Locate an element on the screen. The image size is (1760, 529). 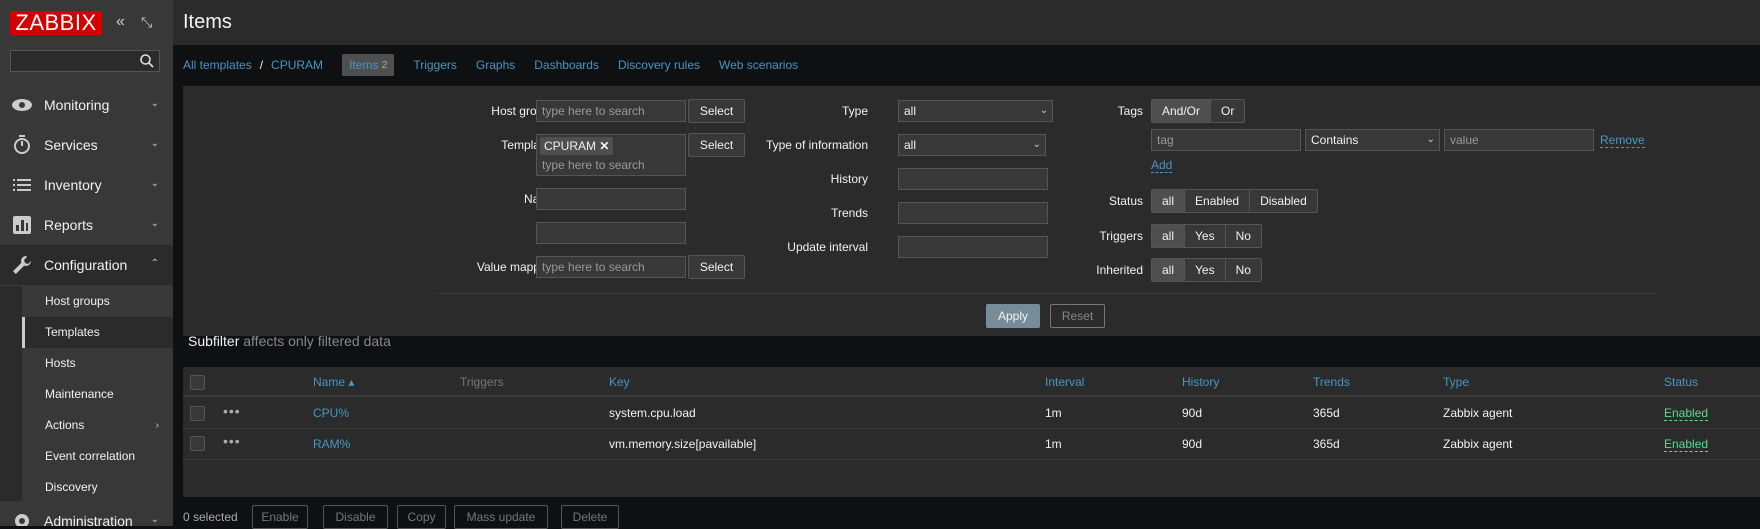
selected-count: 0 selected is located at coordinates (210, 517).